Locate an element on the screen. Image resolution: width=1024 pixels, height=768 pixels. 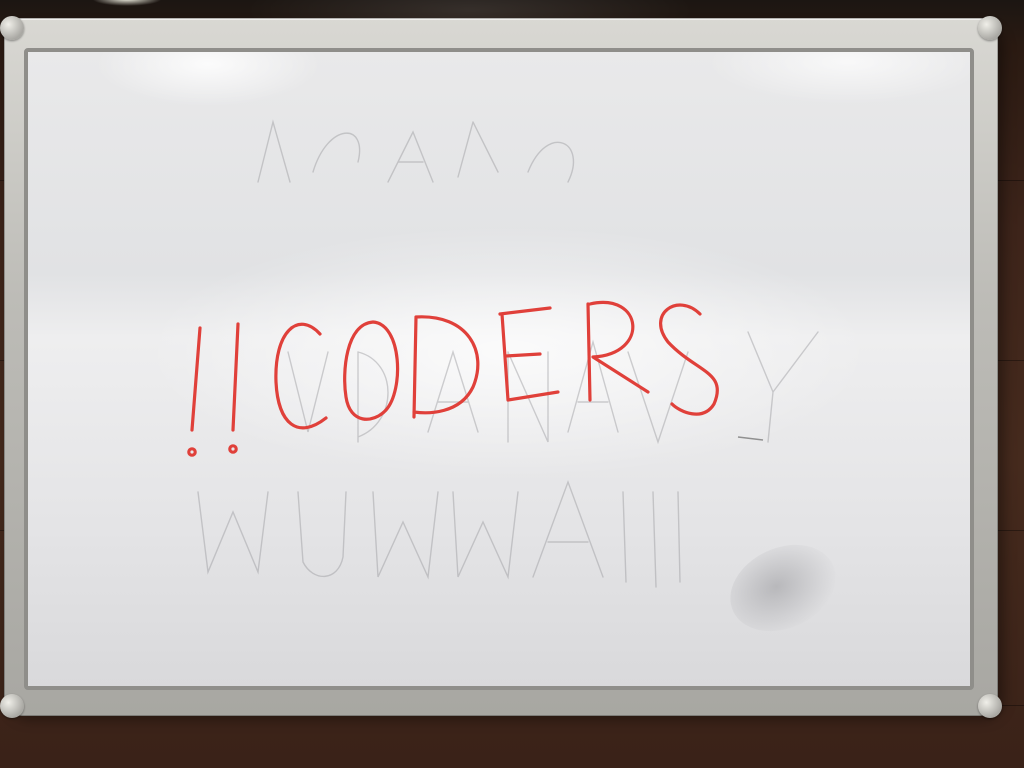
letter-o is located at coordinates (371, 370).